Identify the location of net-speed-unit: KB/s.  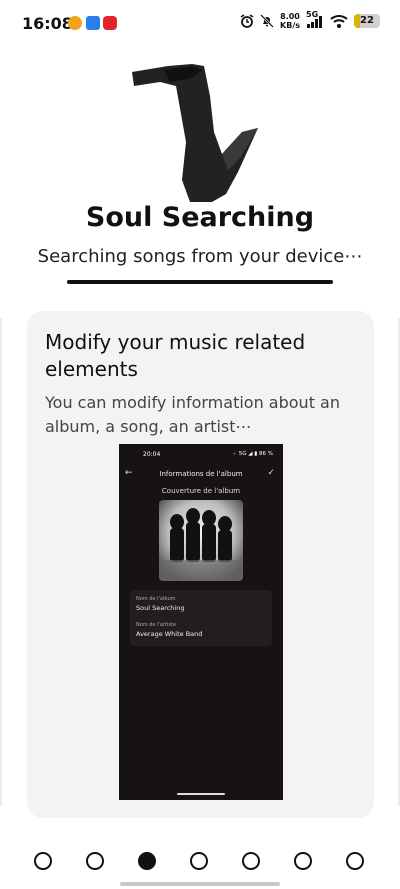
(290, 25).